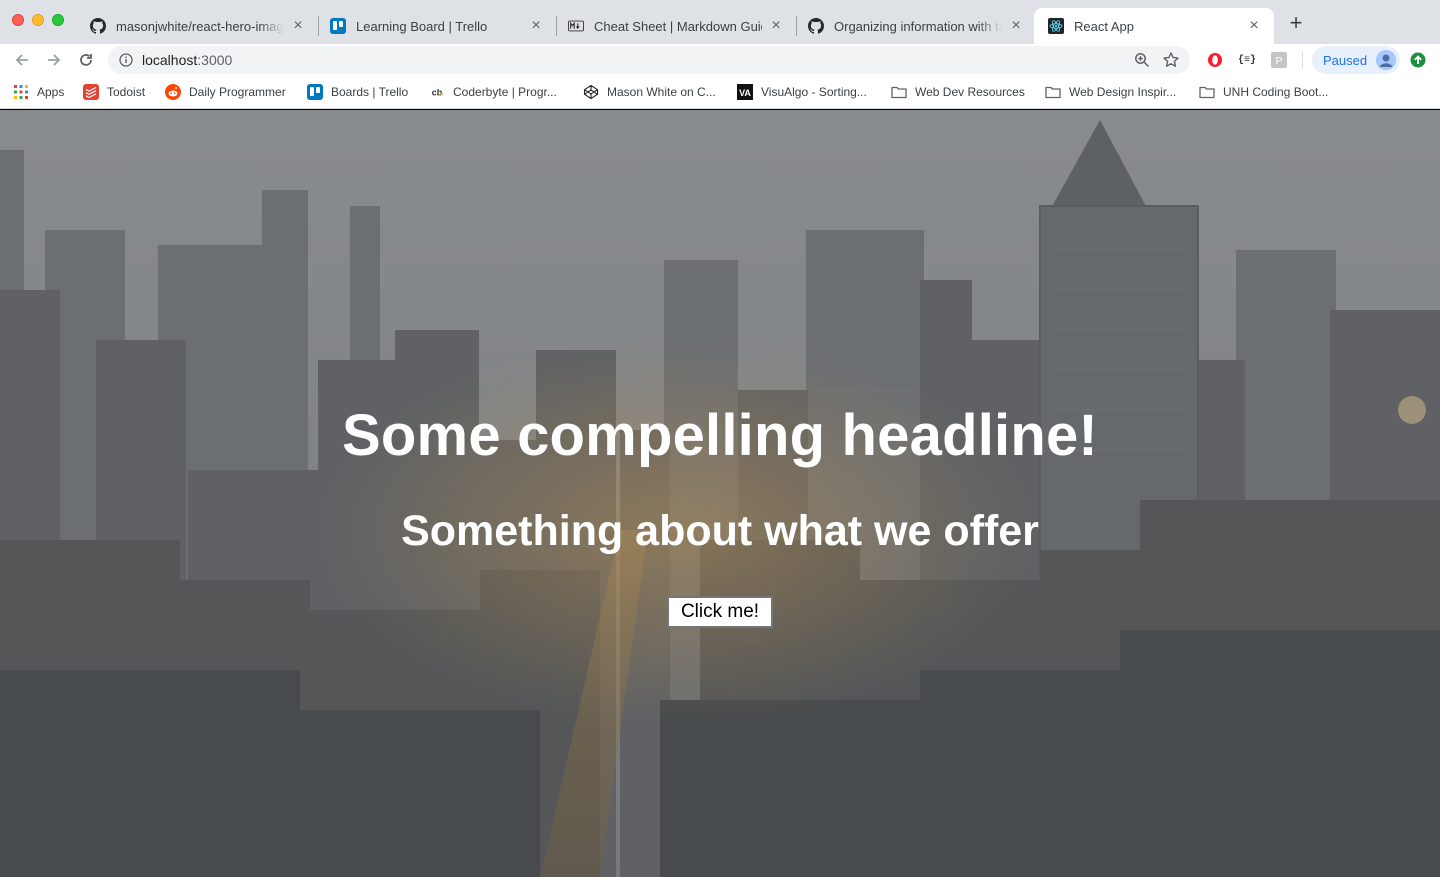  I want to click on svg-text: cb, so click(437, 93).